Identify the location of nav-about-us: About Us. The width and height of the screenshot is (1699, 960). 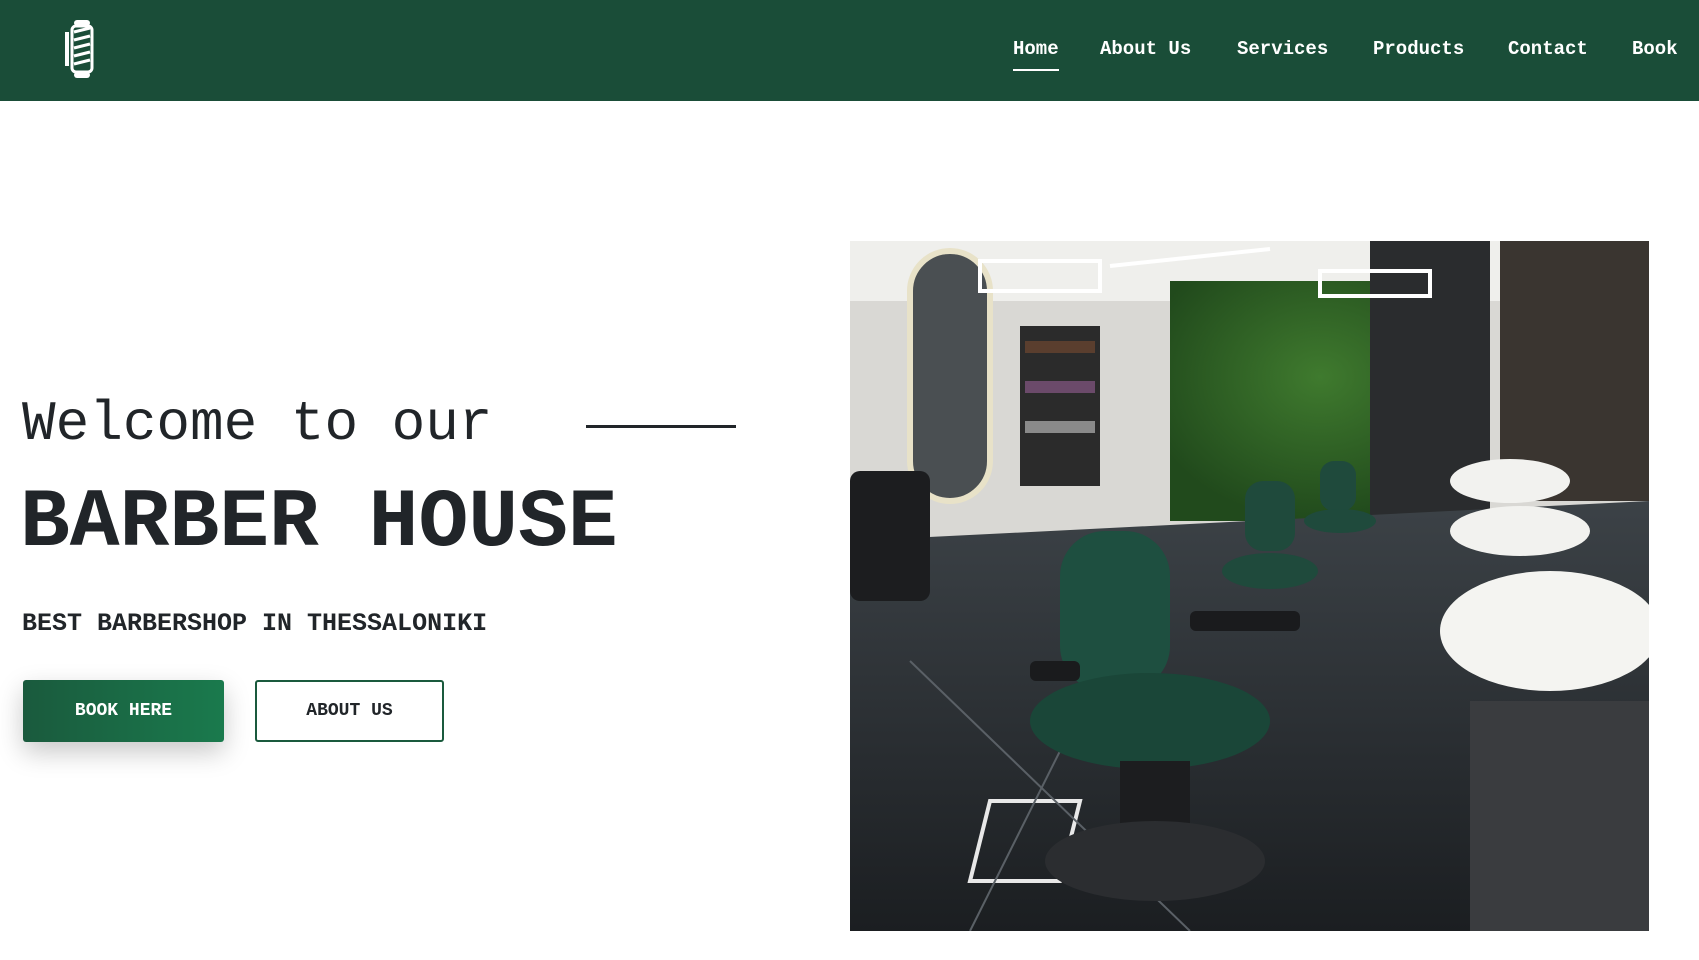
(1145, 49).